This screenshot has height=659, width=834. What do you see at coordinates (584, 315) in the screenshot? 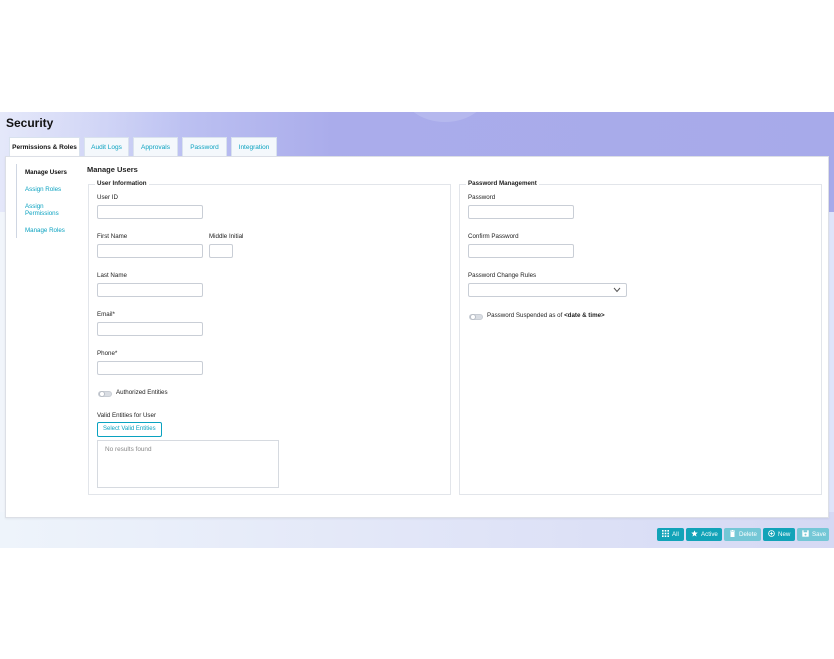
I see `password-suspended-date: <date & time>` at bounding box center [584, 315].